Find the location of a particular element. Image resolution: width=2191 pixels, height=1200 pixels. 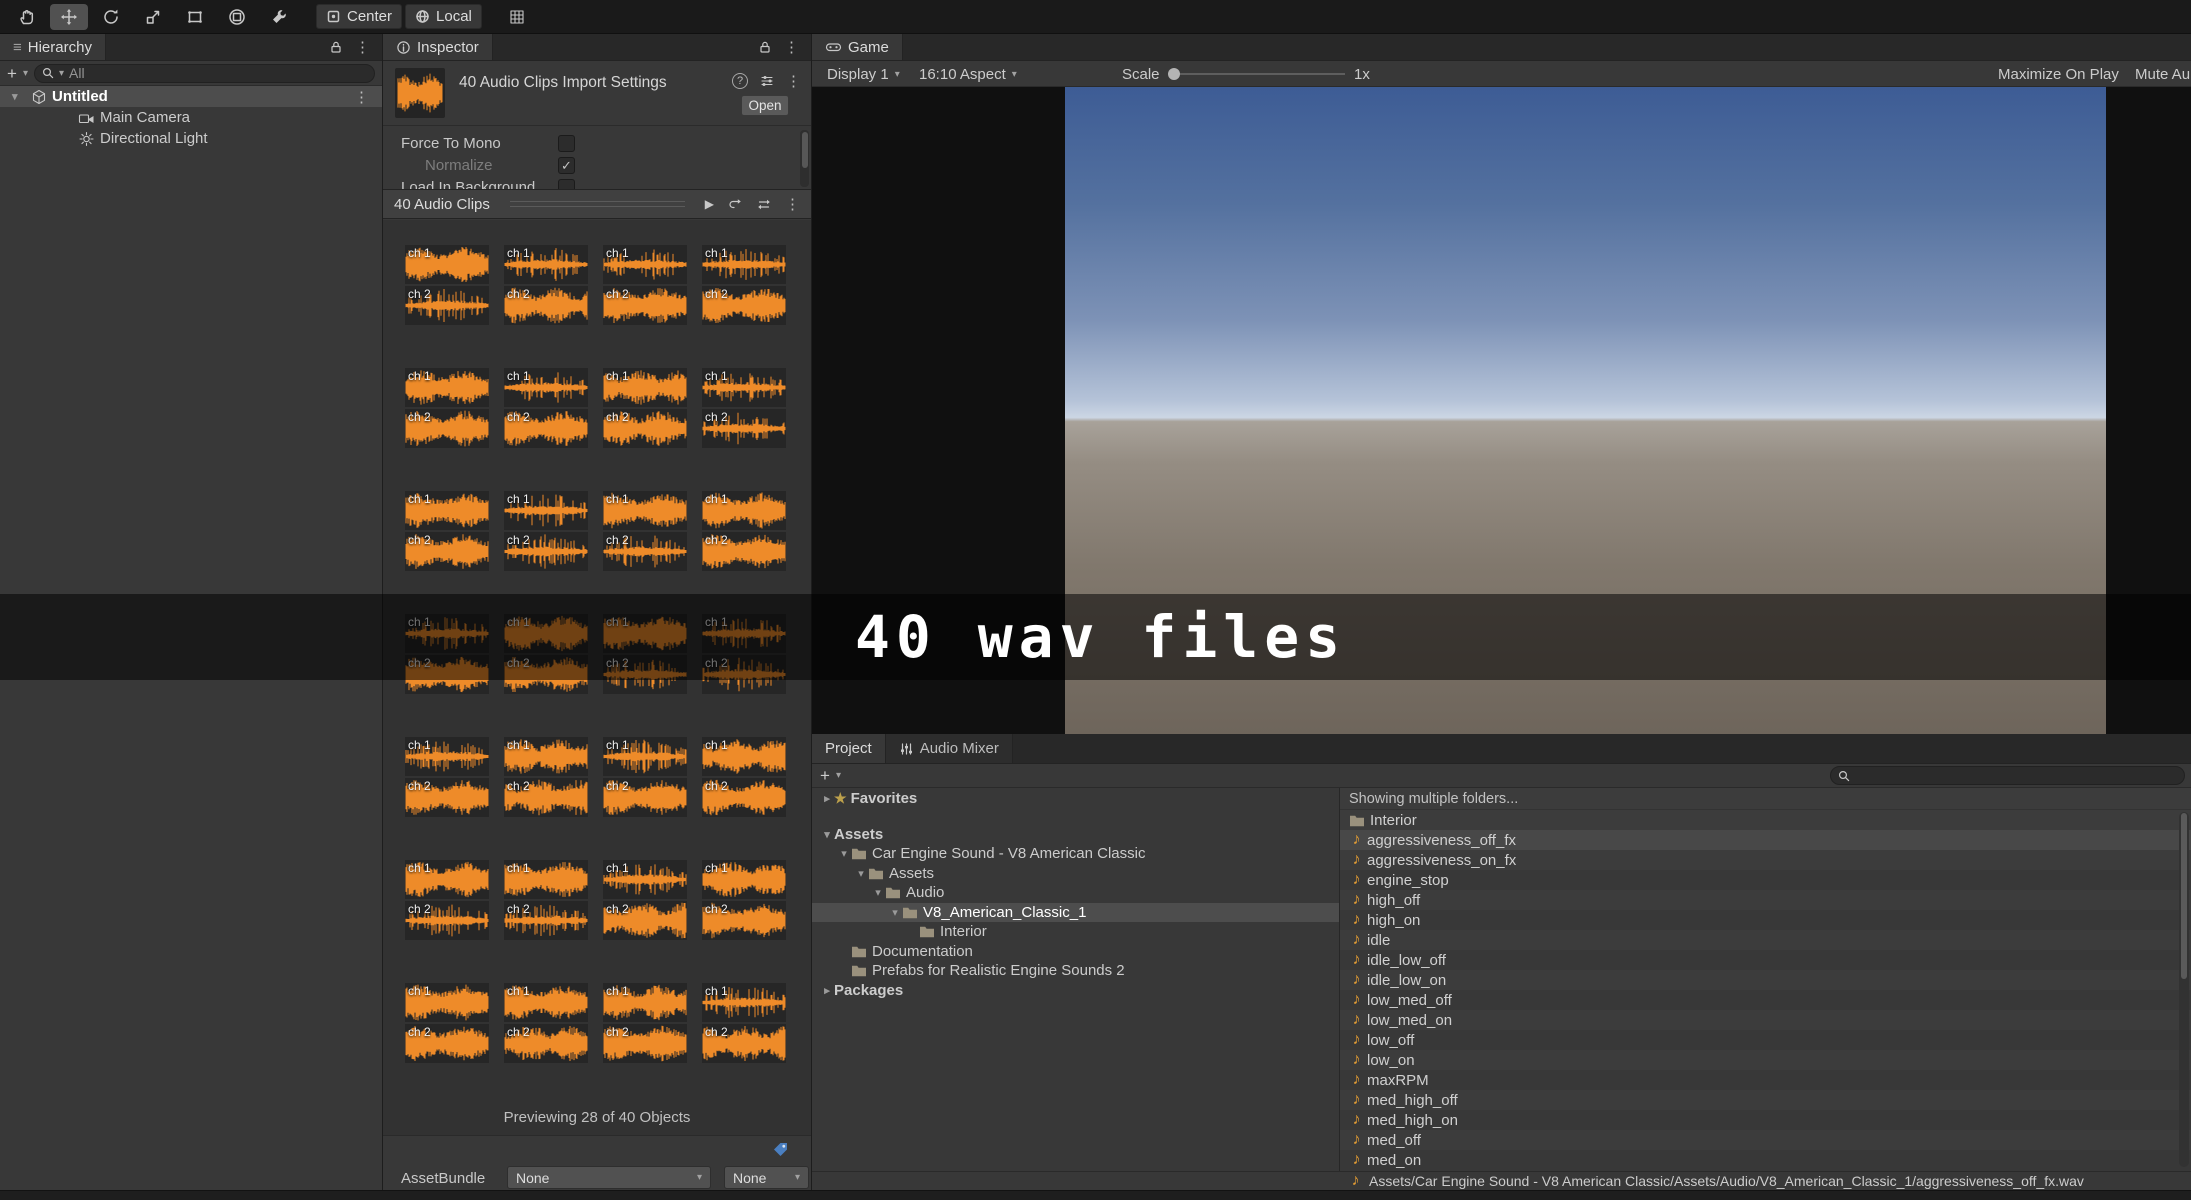

project-file-item: ♪ high_off is located at coordinates (1765, 900).